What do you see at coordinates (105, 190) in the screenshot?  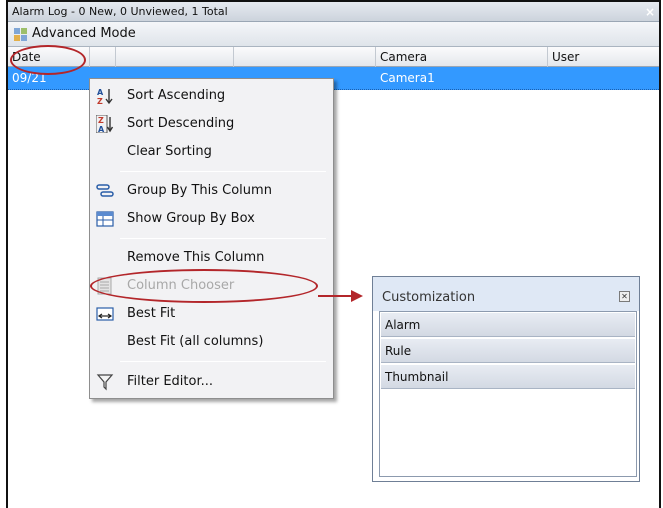 I see `group-by-icon` at bounding box center [105, 190].